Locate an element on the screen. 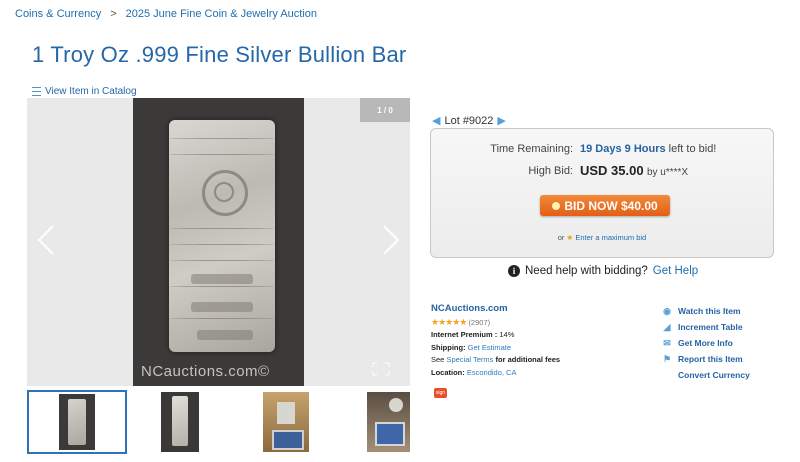 Image resolution: width=800 pixels, height=462 pixels. get-more-info-label: Get More Info is located at coordinates (705, 343).